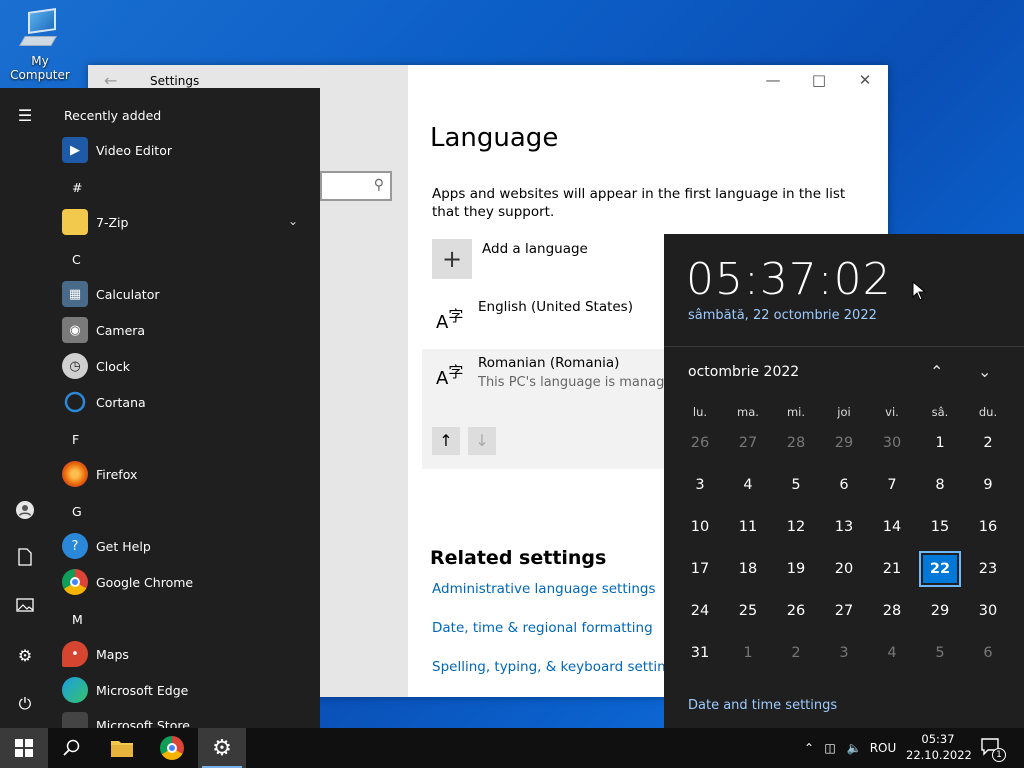 The image size is (1024, 768). I want to click on app-calculator: ▦ Calculator, so click(110, 294).